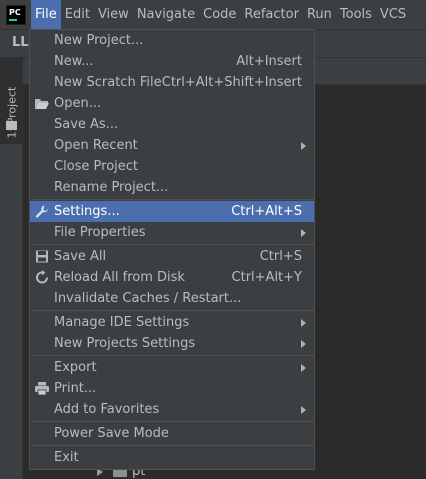 The width and height of the screenshot is (426, 479). Describe the element at coordinates (271, 14) in the screenshot. I see `menu-refactor: Refactor` at that location.